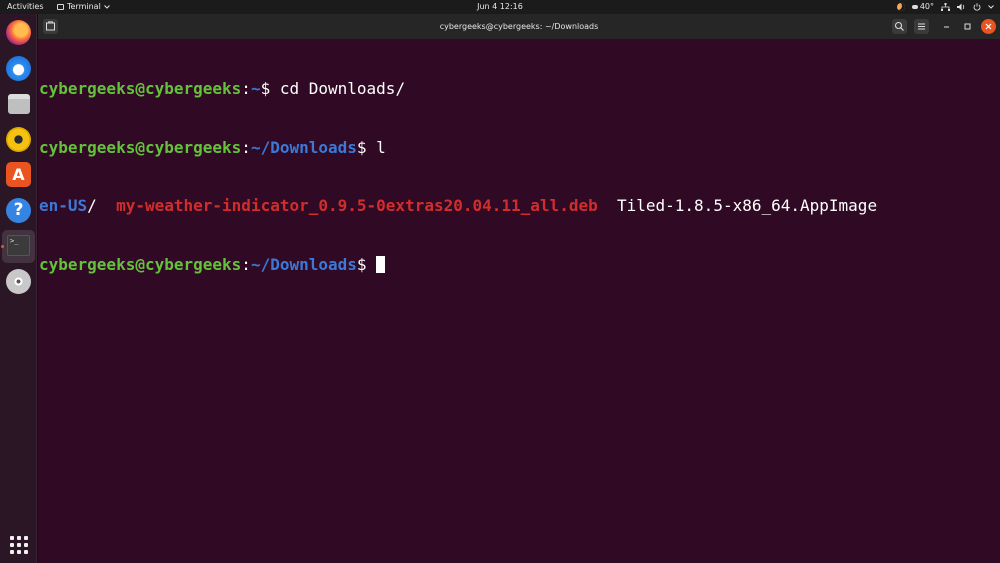 Image resolution: width=1000 pixels, height=563 pixels. I want to click on clock: Jun 4 12:16, so click(500, 7).